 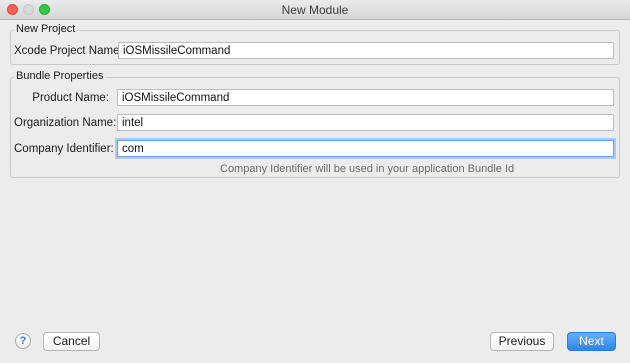 What do you see at coordinates (23, 341) in the screenshot?
I see `help-button: ?` at bounding box center [23, 341].